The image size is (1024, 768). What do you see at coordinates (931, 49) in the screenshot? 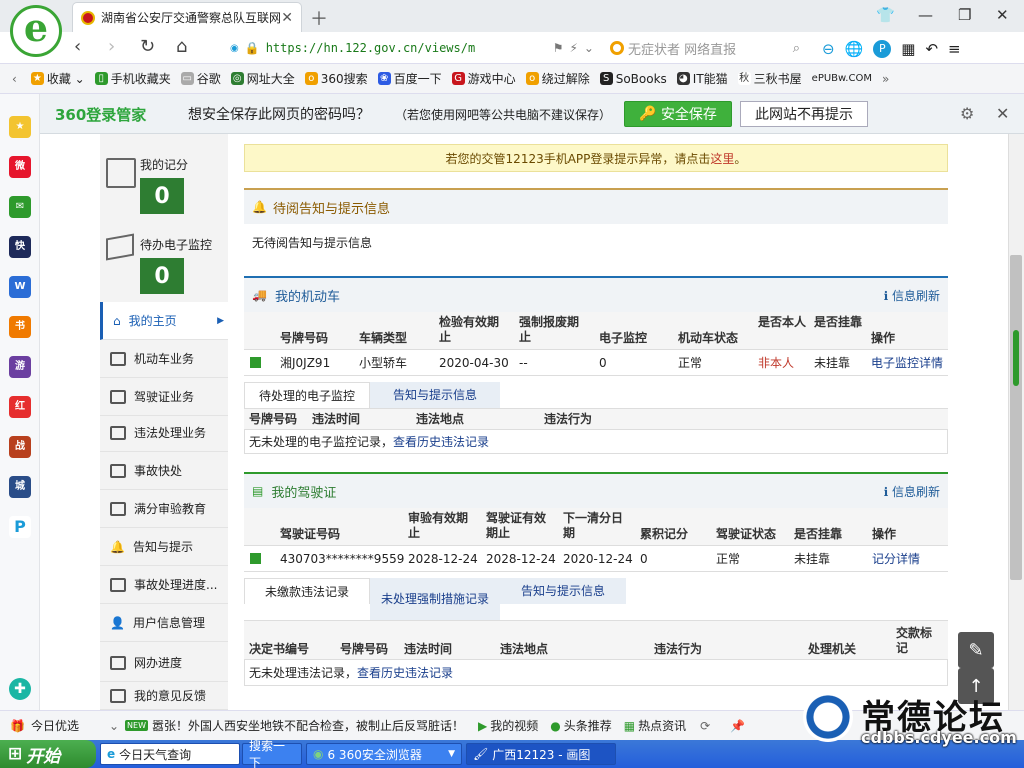
I see `undo-icon: ↶` at bounding box center [931, 49].